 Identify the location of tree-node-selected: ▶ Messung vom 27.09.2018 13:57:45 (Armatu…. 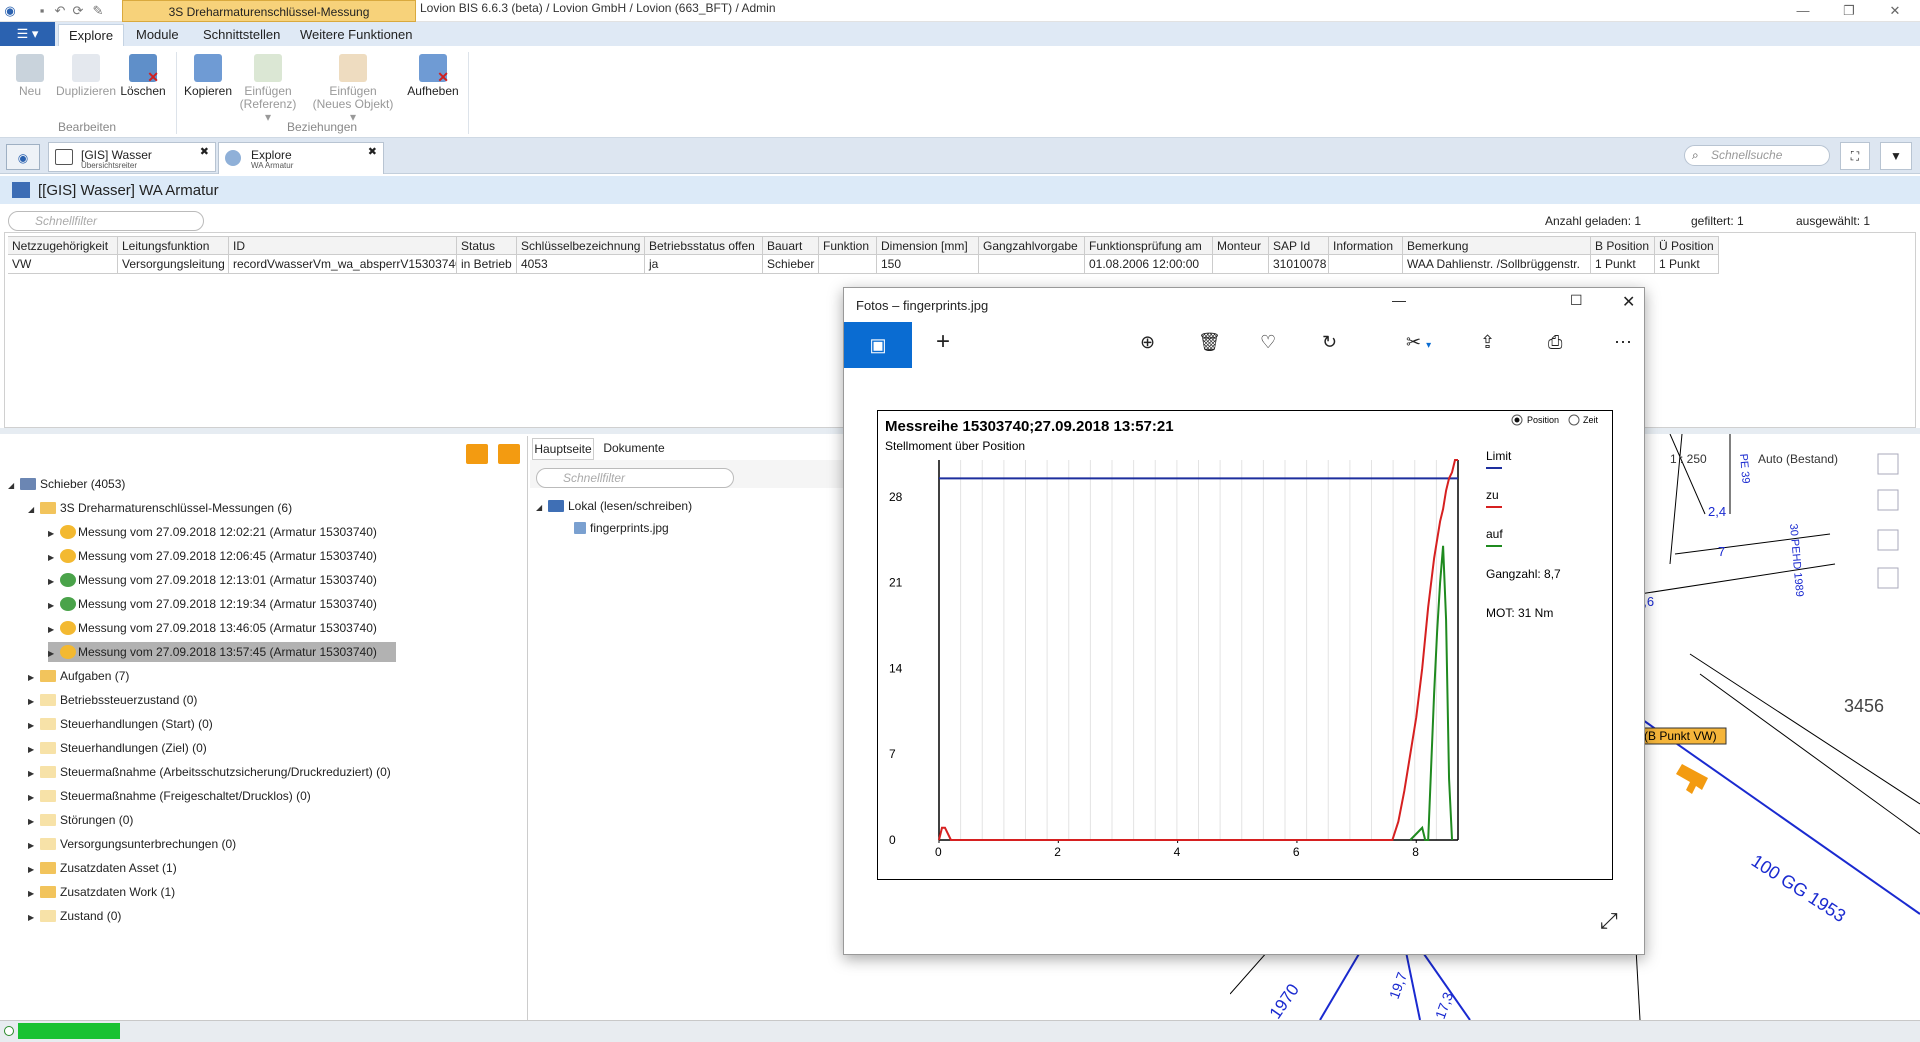
(222, 652).